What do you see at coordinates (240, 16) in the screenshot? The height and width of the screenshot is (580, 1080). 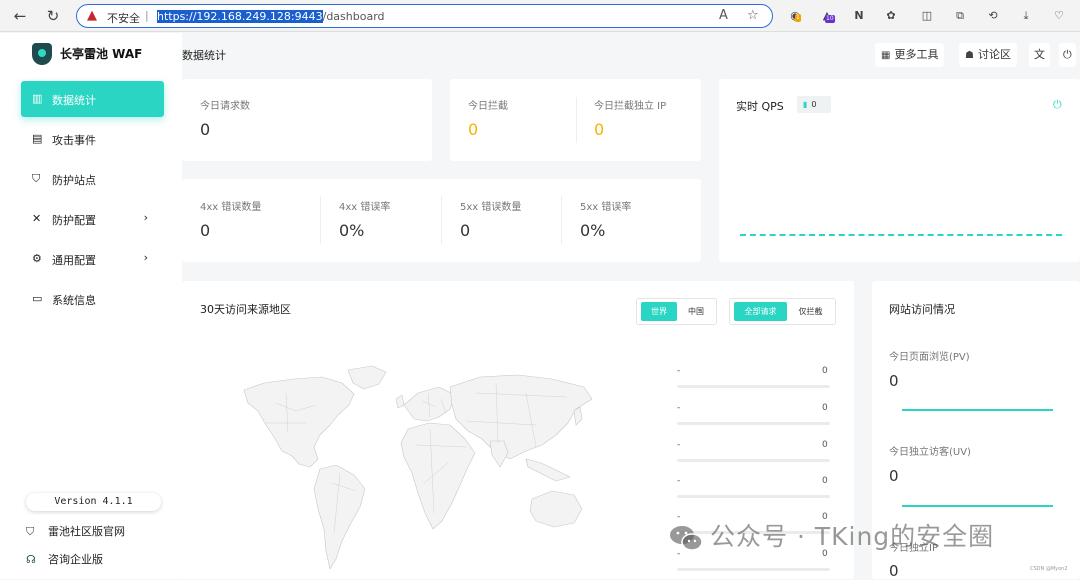 I see `url-selected: https://192.168.249.128:9443` at bounding box center [240, 16].